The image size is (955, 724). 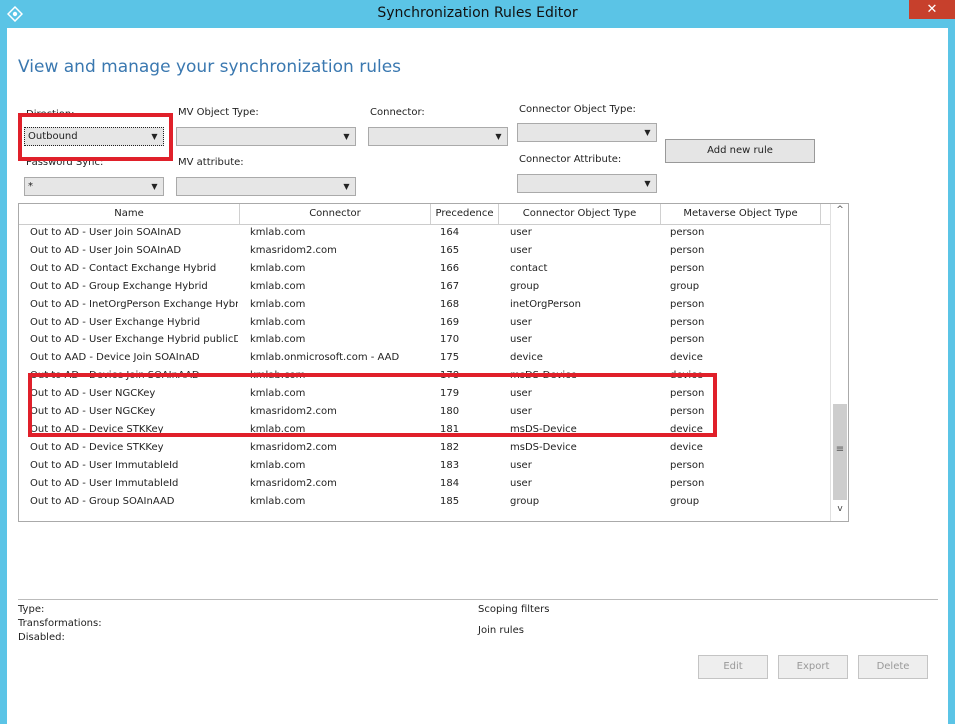 I want to click on cell-connector: kmasridom2.com, so click(x=293, y=447).